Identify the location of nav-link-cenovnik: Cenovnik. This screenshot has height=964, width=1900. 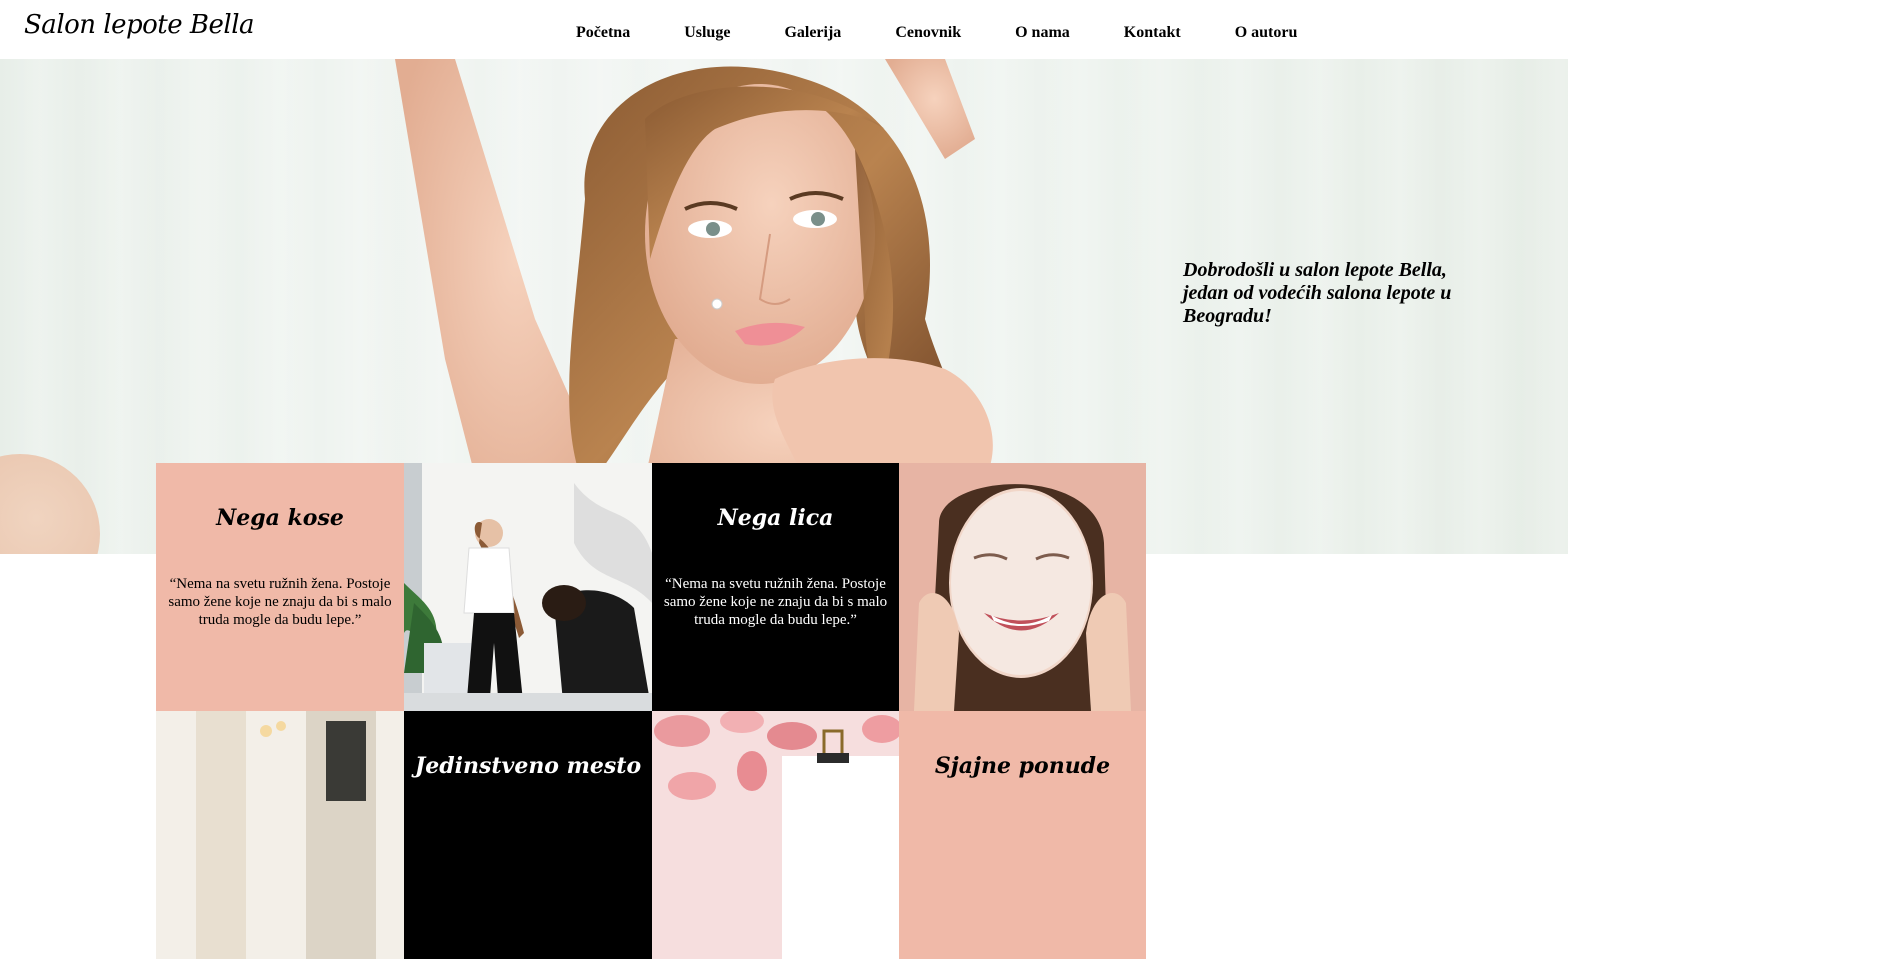
(928, 33).